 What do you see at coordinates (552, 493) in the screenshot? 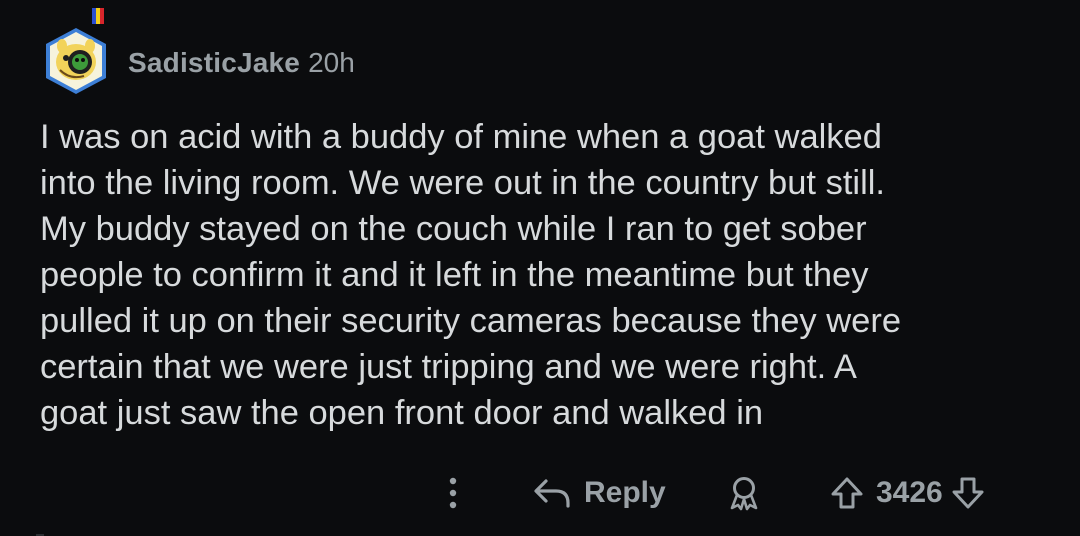
I see `reply-arrow-icon` at bounding box center [552, 493].